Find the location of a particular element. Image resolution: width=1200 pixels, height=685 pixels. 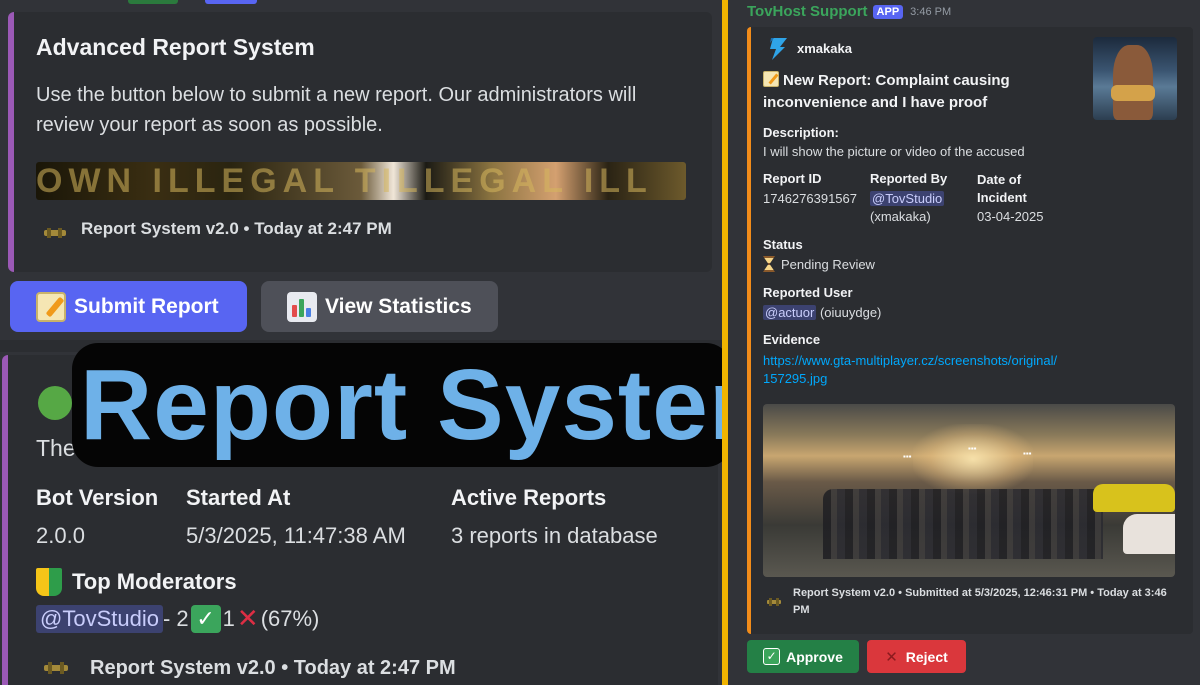

reported-by-username: (xmakaka) is located at coordinates (900, 216).